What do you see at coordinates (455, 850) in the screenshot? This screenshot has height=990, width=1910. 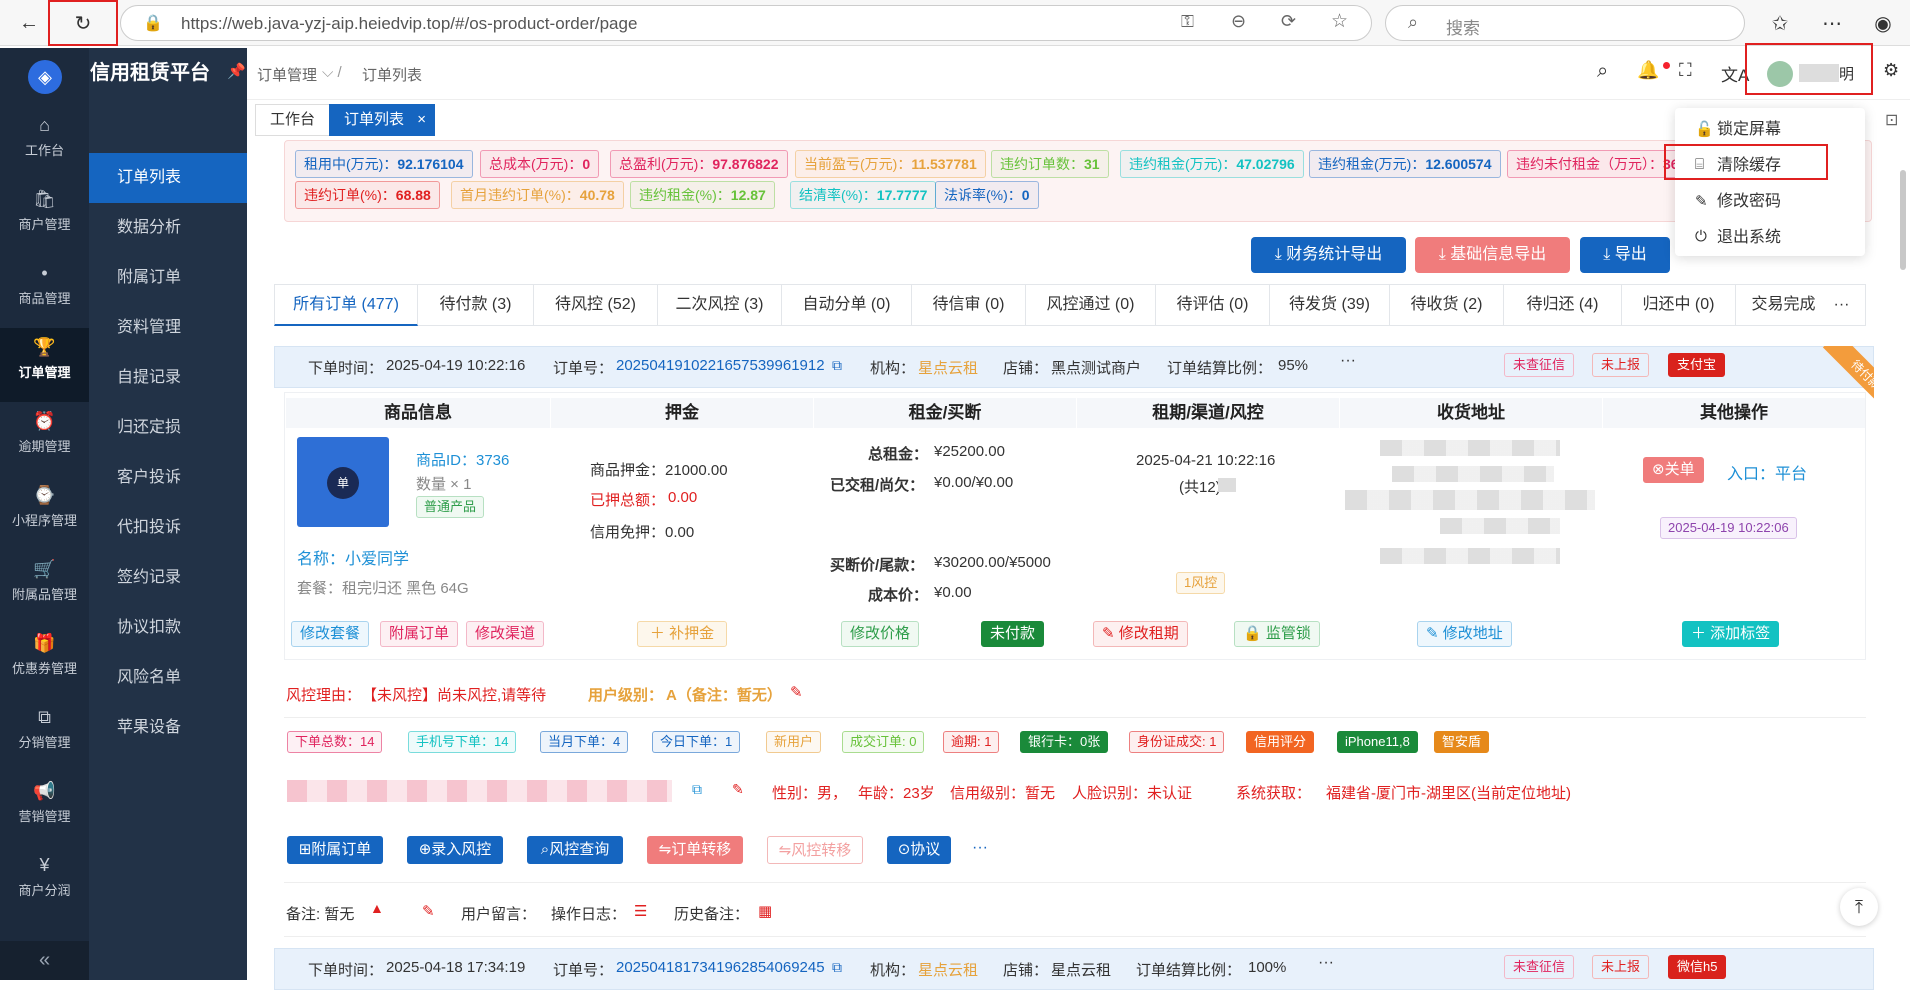 I see `enter-risk-action: ⊕录入风控` at bounding box center [455, 850].